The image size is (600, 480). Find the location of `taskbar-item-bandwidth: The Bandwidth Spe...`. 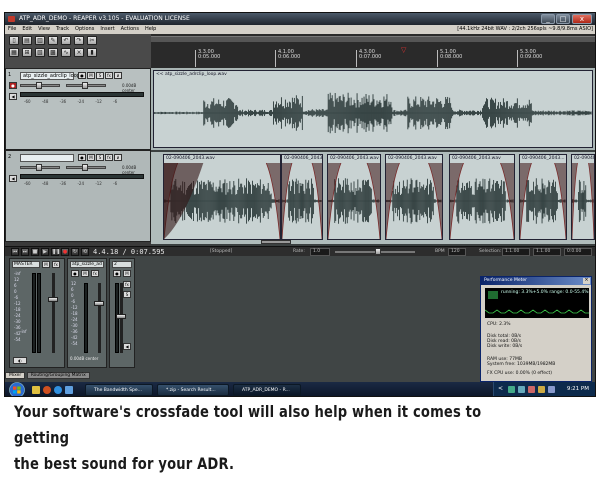

taskbar-item-bandwidth: The Bandwidth Spe... is located at coordinates (119, 390).